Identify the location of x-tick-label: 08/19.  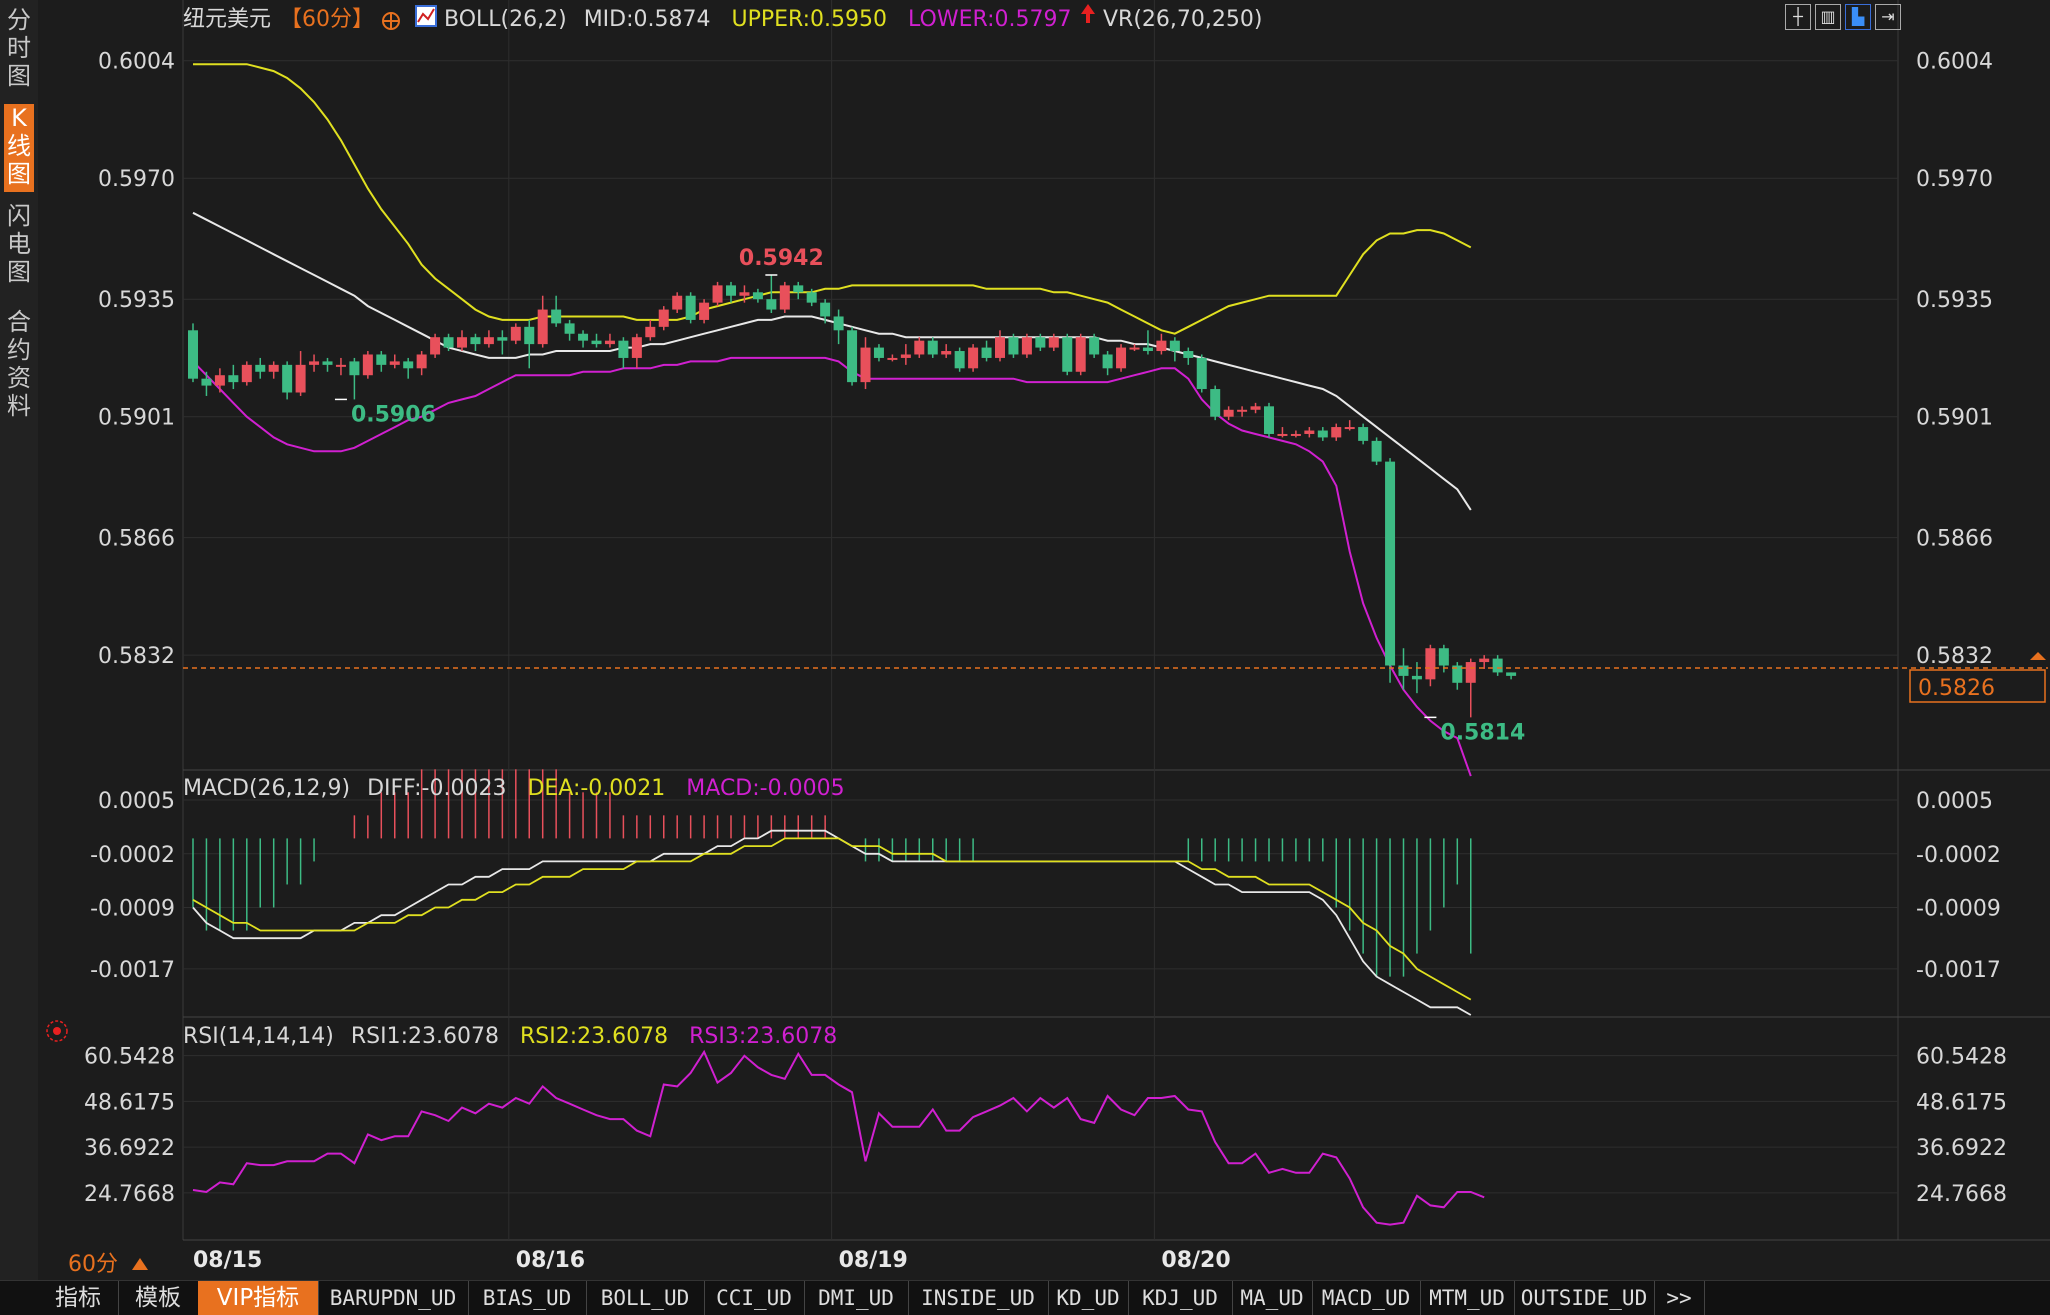
(873, 1260).